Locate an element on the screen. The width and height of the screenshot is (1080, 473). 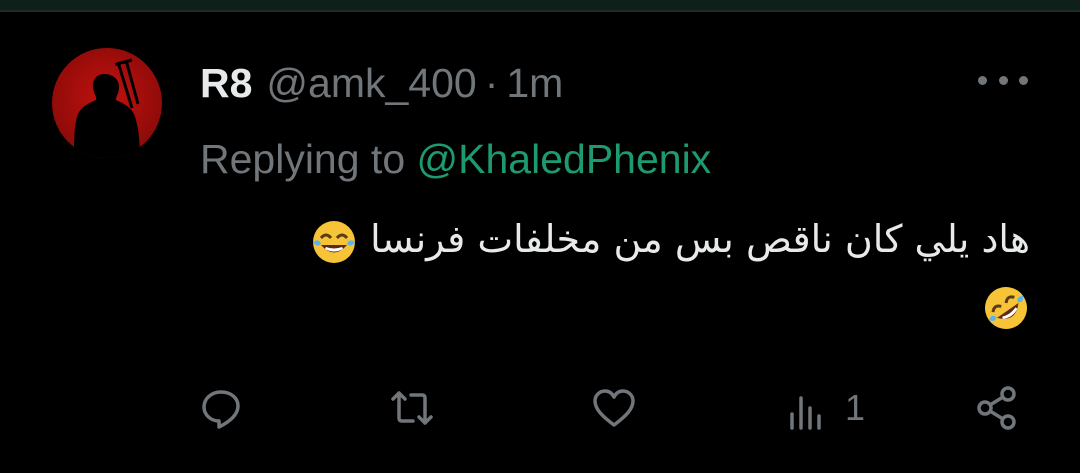
divider is located at coordinates (540, 11).